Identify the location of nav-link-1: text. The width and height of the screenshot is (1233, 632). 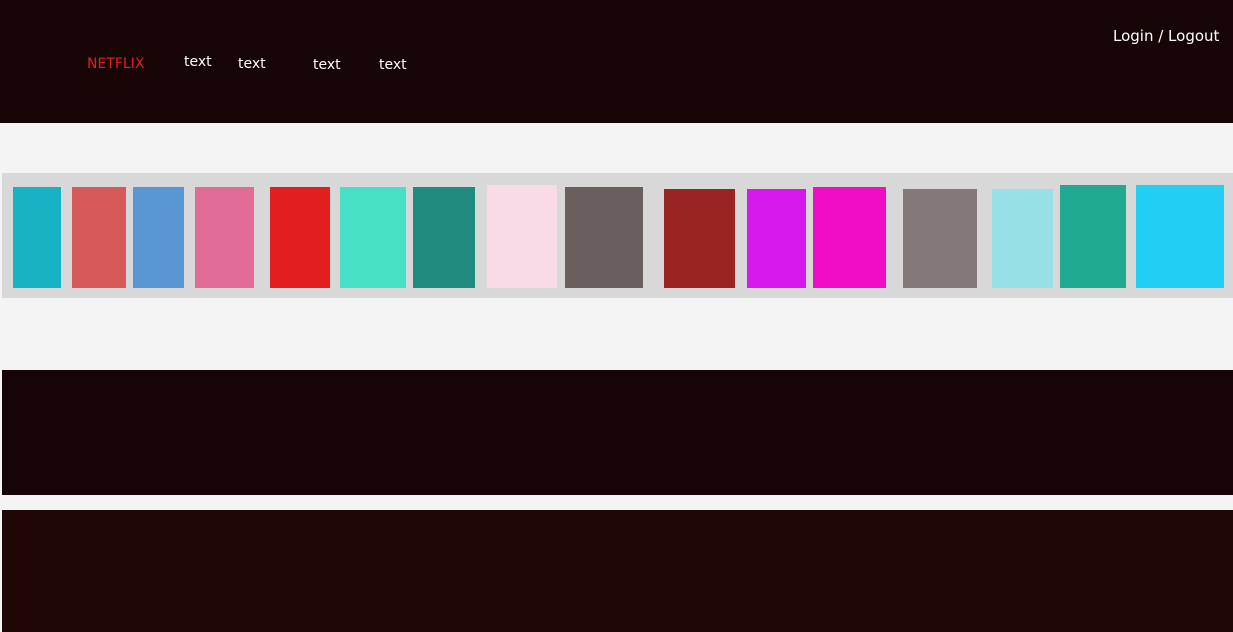
(198, 62).